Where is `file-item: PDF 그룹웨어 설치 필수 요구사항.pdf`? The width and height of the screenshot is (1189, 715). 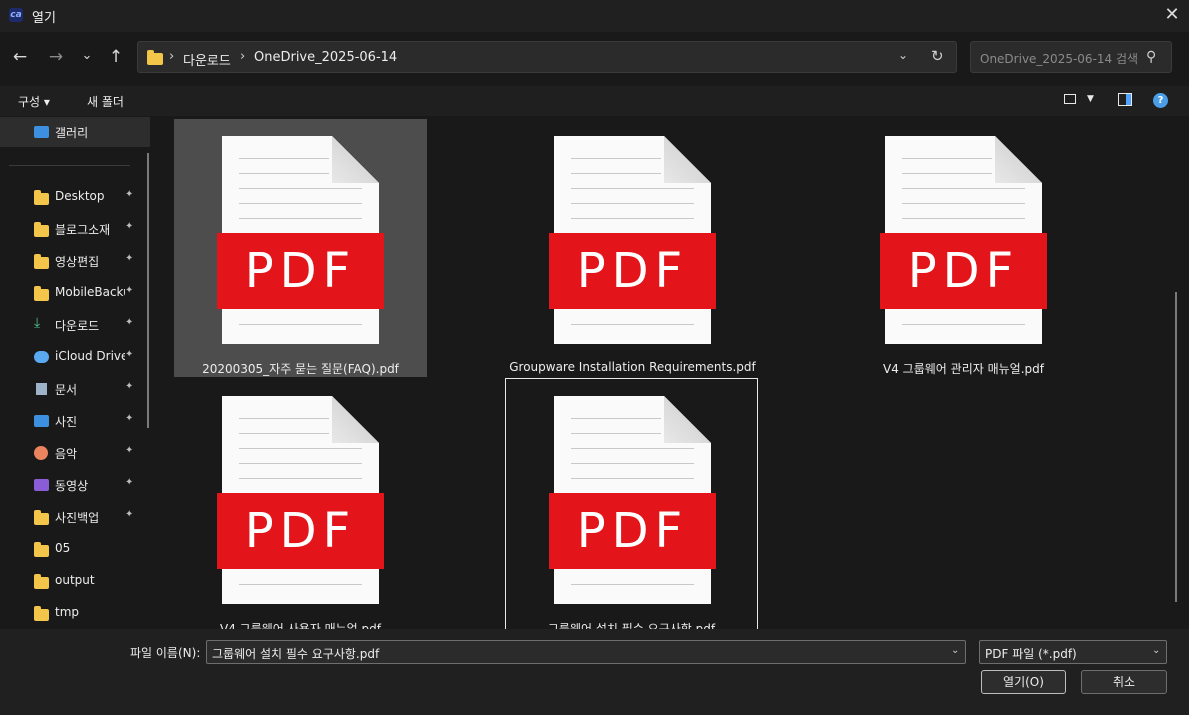
file-item: PDF 그룹웨어 설치 필수 요구사항.pdf is located at coordinates (631, 503).